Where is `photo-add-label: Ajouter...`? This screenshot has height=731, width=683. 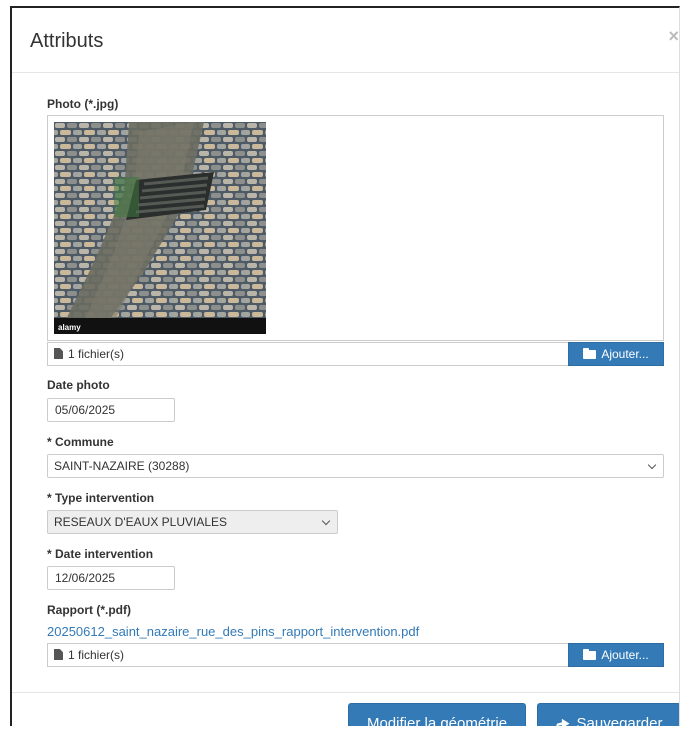
photo-add-label: Ajouter... is located at coordinates (625, 354).